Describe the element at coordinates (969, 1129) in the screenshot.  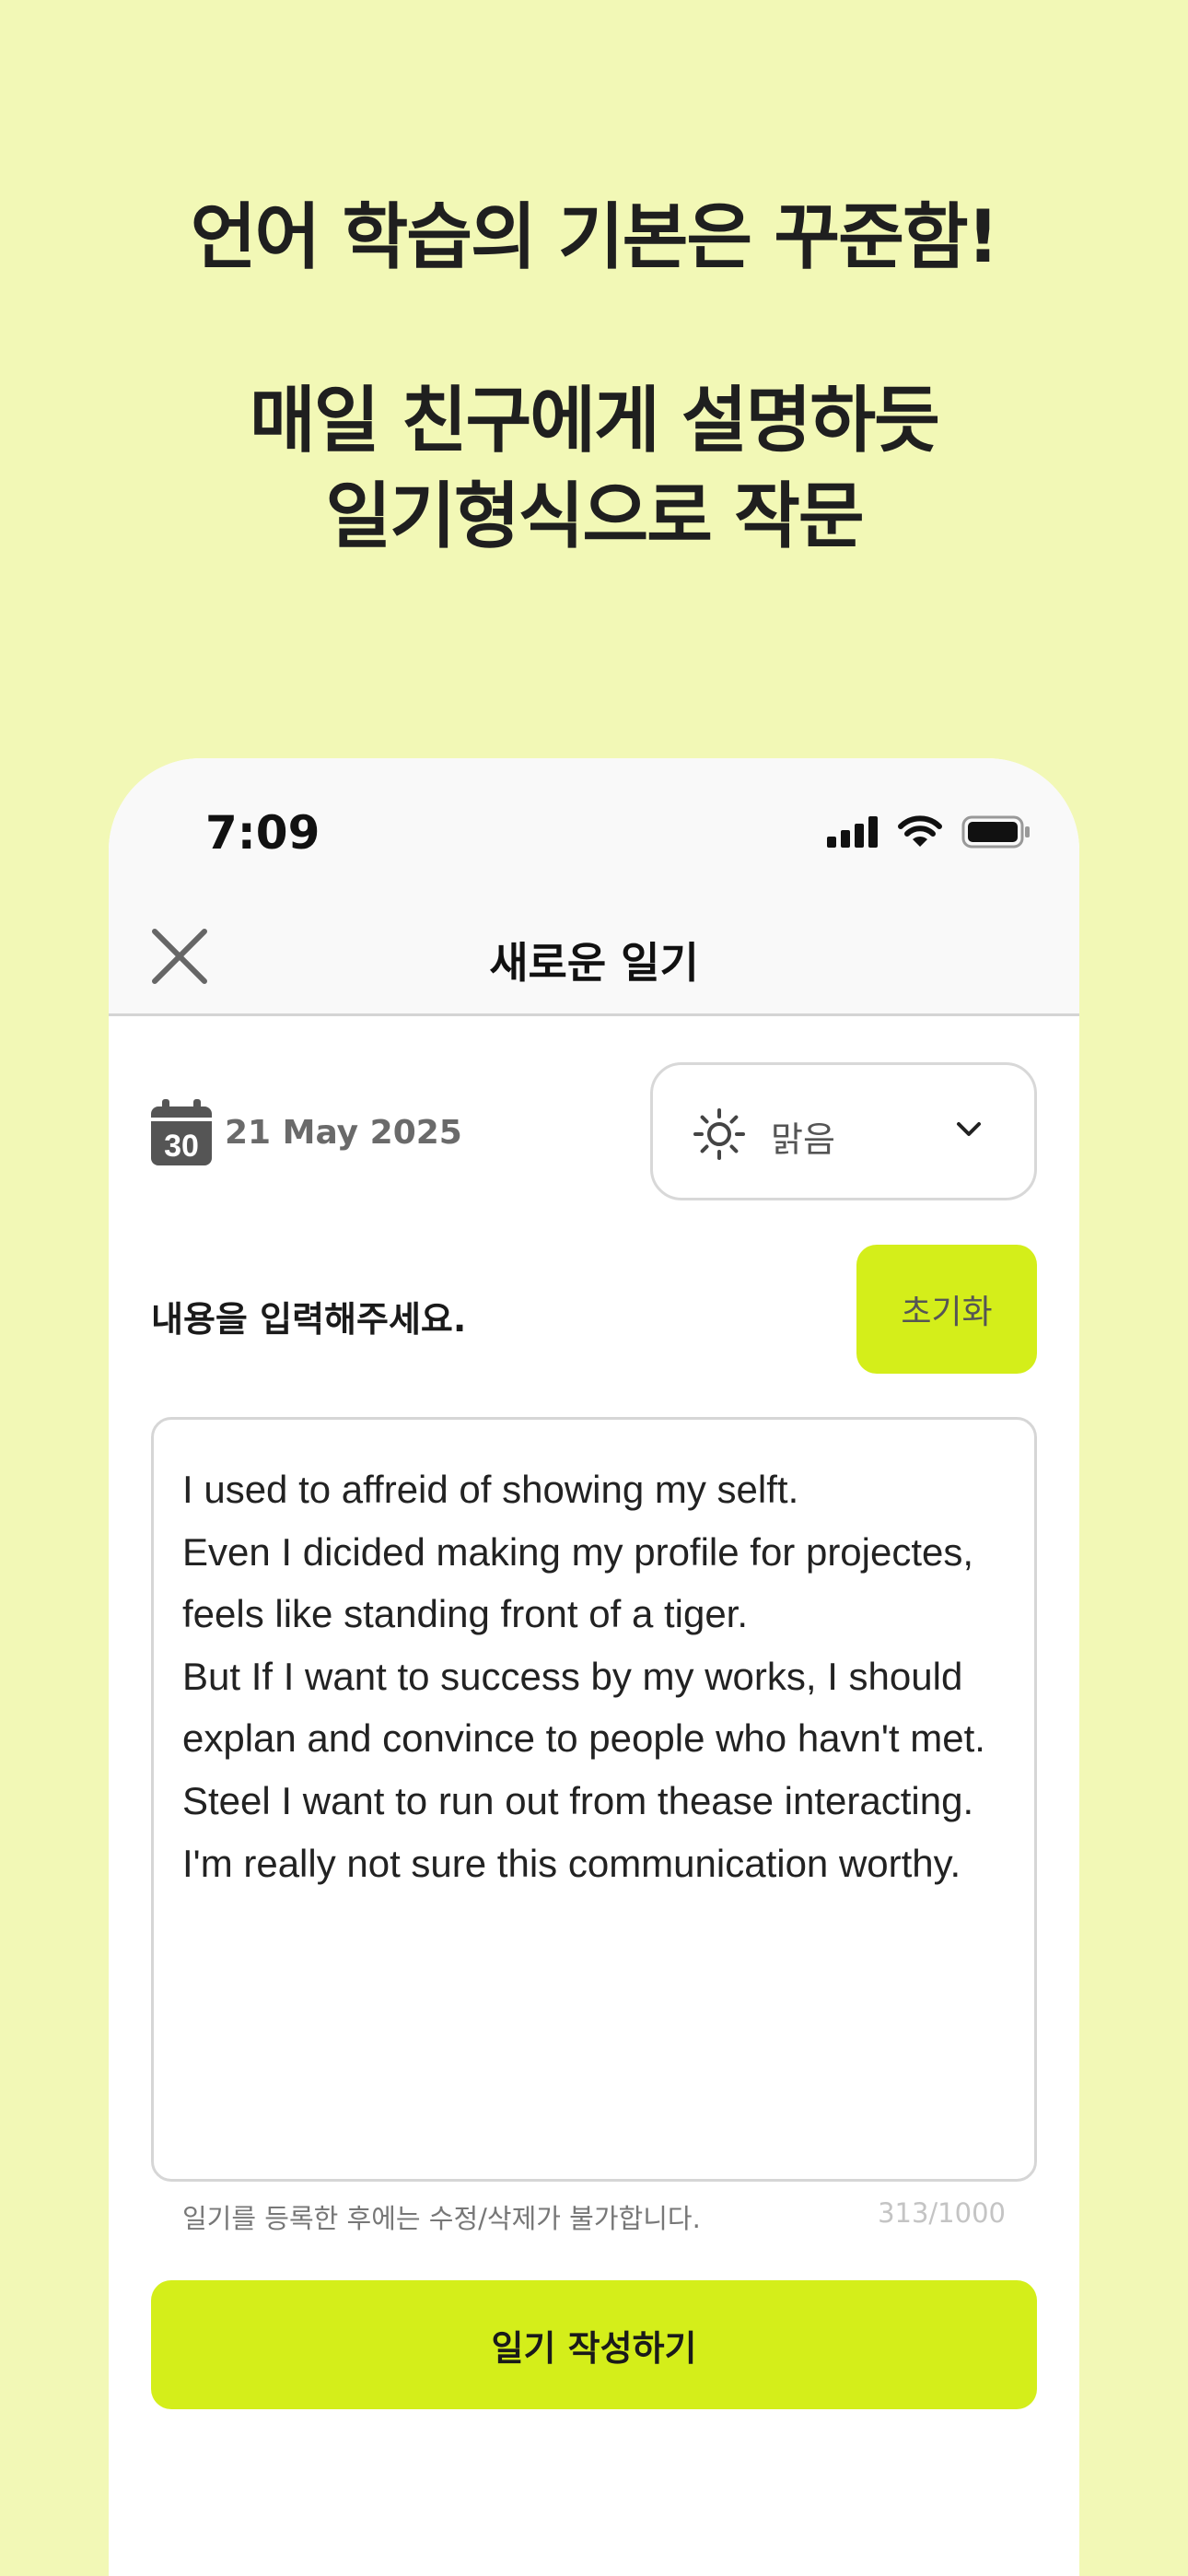
I see `chevron-down-icon` at that location.